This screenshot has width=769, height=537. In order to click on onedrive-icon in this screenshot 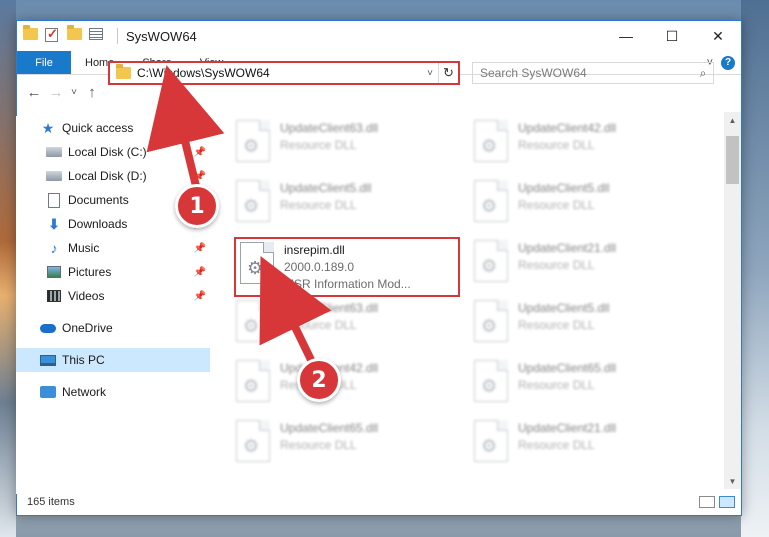, I will do `click(48, 328)`.